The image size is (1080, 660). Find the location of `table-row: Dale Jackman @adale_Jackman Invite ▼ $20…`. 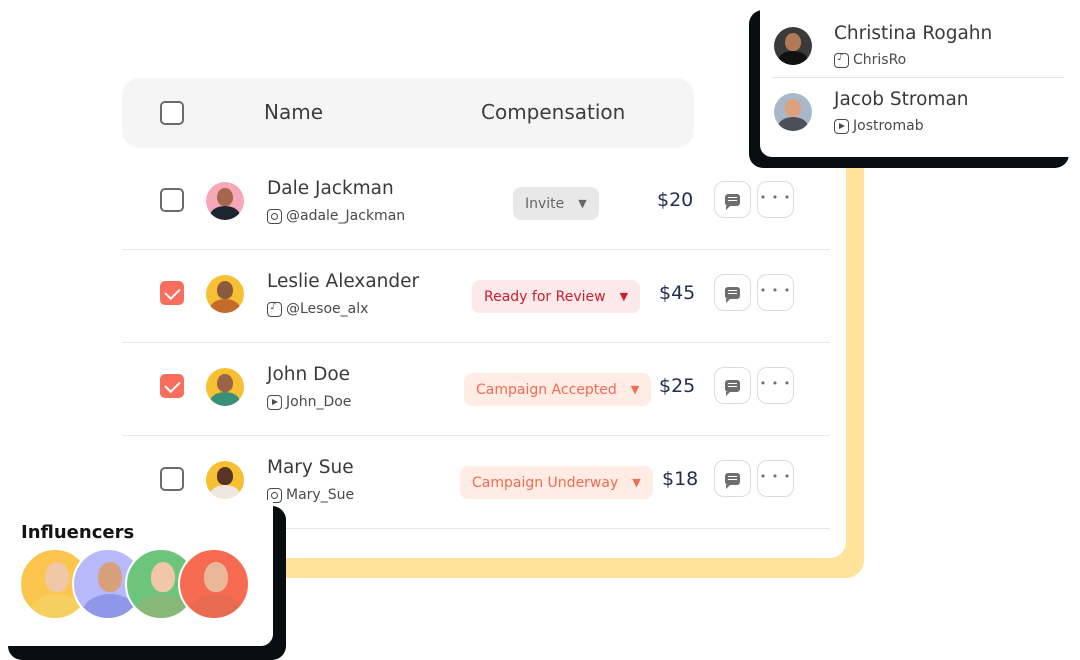

table-row: Dale Jackman @adale_Jackman Invite ▼ $20… is located at coordinates (476, 203).